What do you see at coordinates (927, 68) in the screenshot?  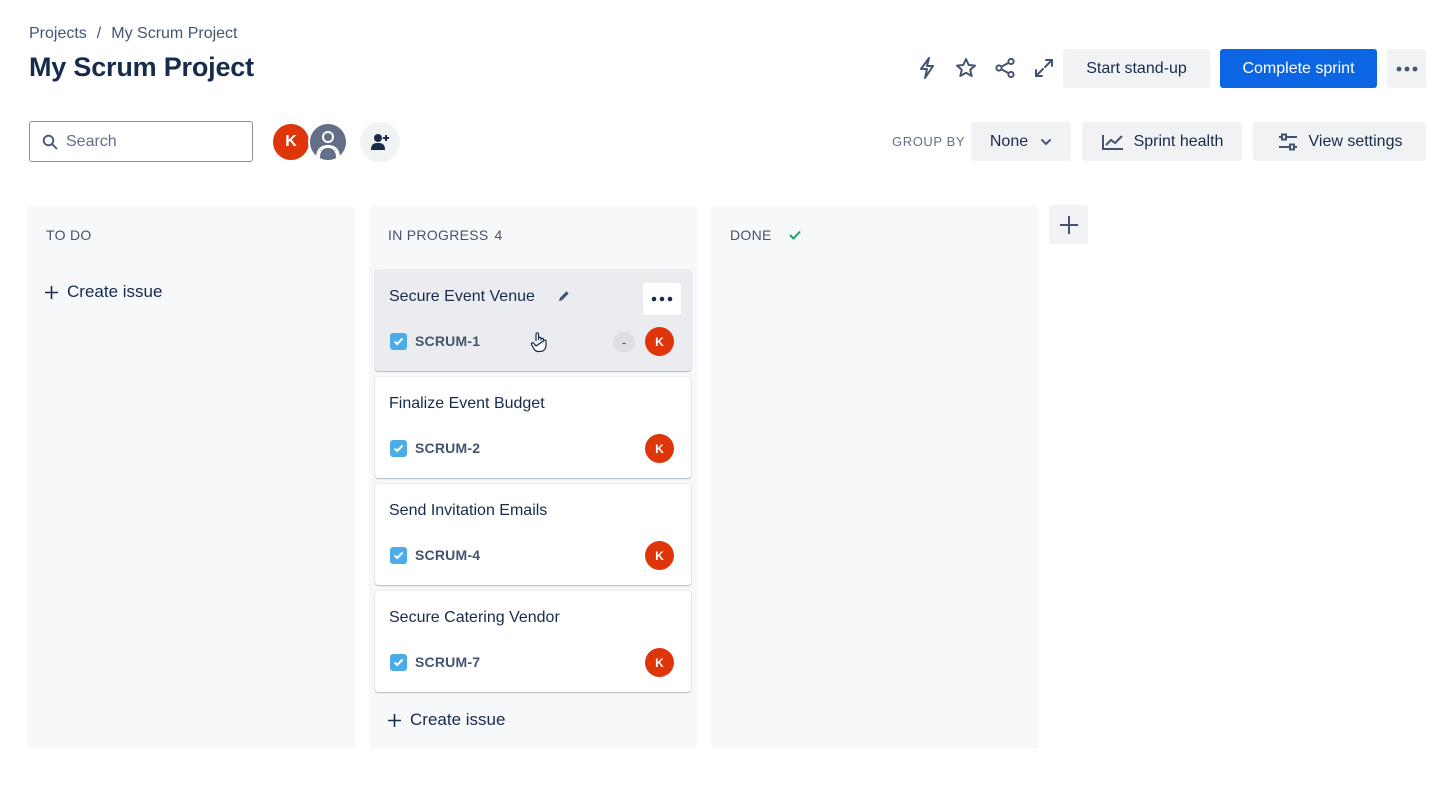 I see `lightning-icon` at bounding box center [927, 68].